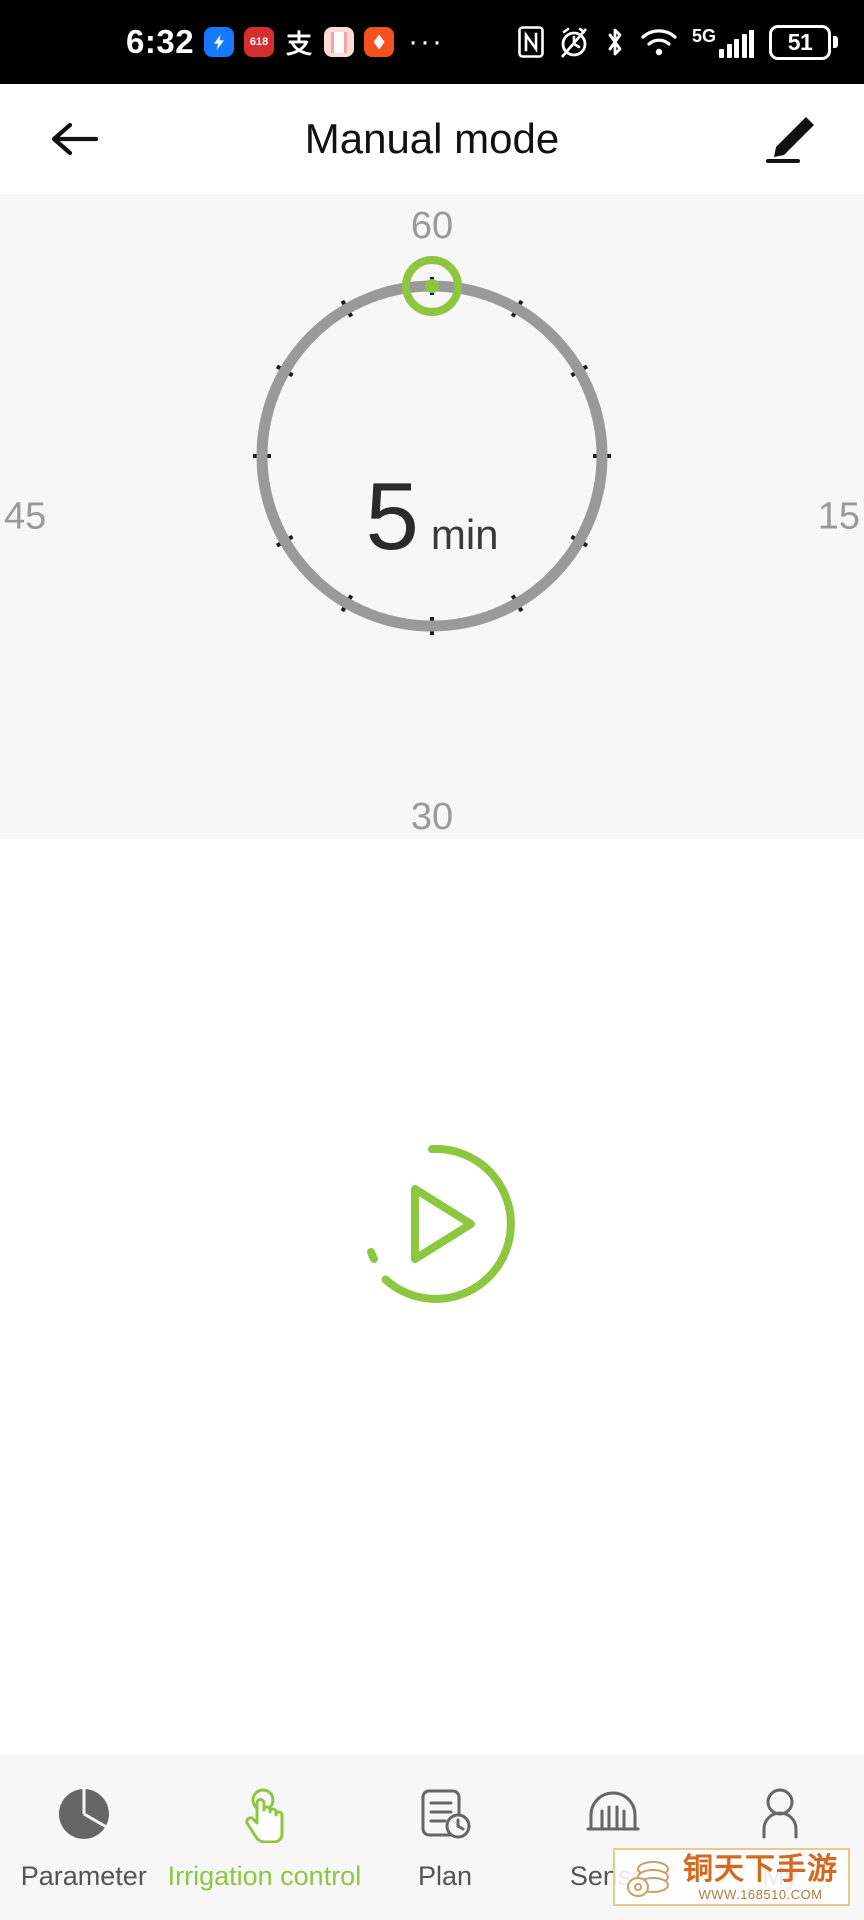 The image size is (864, 1920). What do you see at coordinates (659, 42) in the screenshot?
I see `wifi-icon` at bounding box center [659, 42].